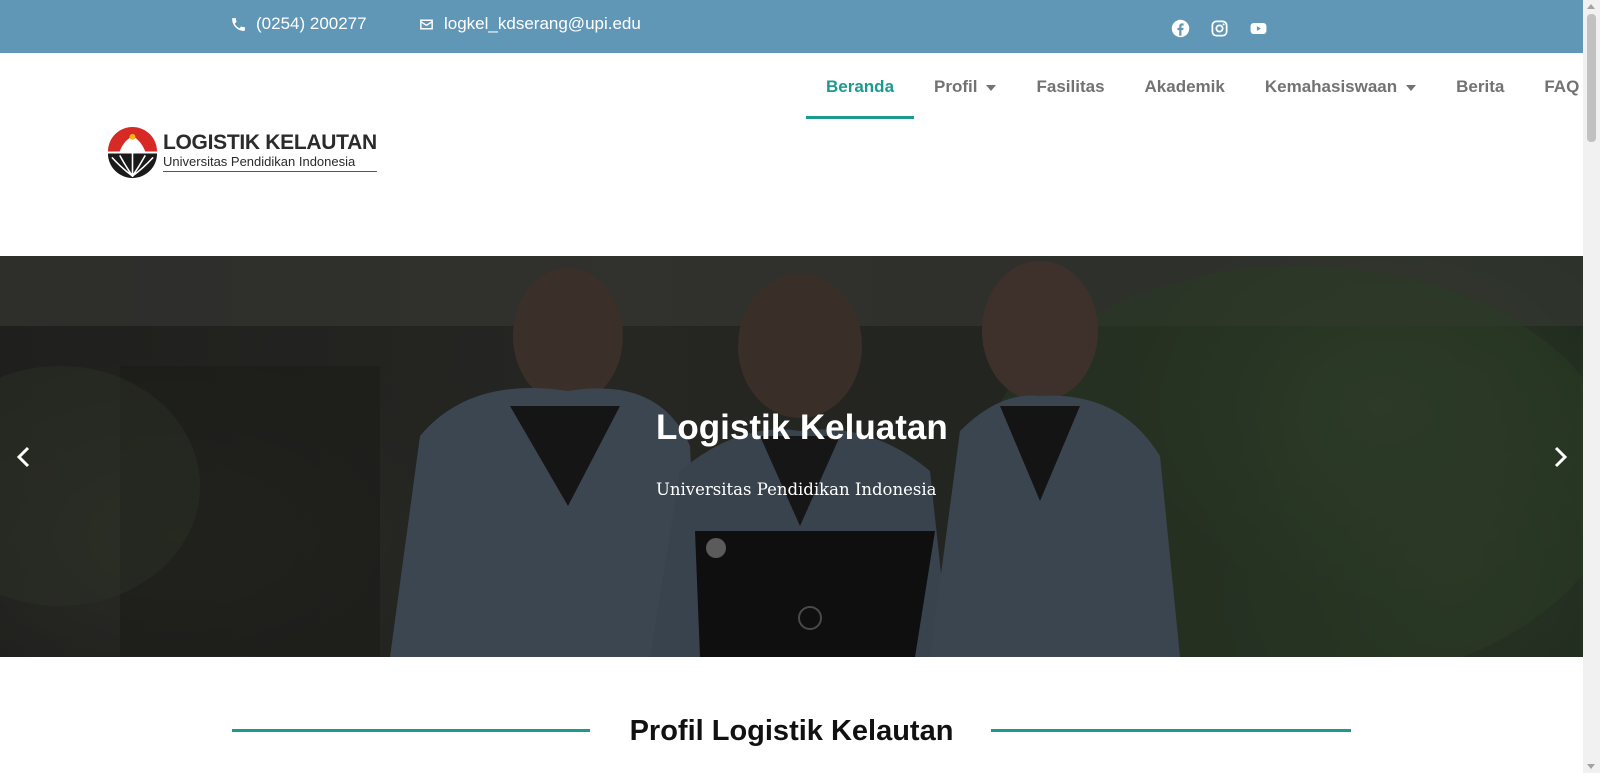 The width and height of the screenshot is (1600, 773). I want to click on youtube-link, so click(1258, 28).